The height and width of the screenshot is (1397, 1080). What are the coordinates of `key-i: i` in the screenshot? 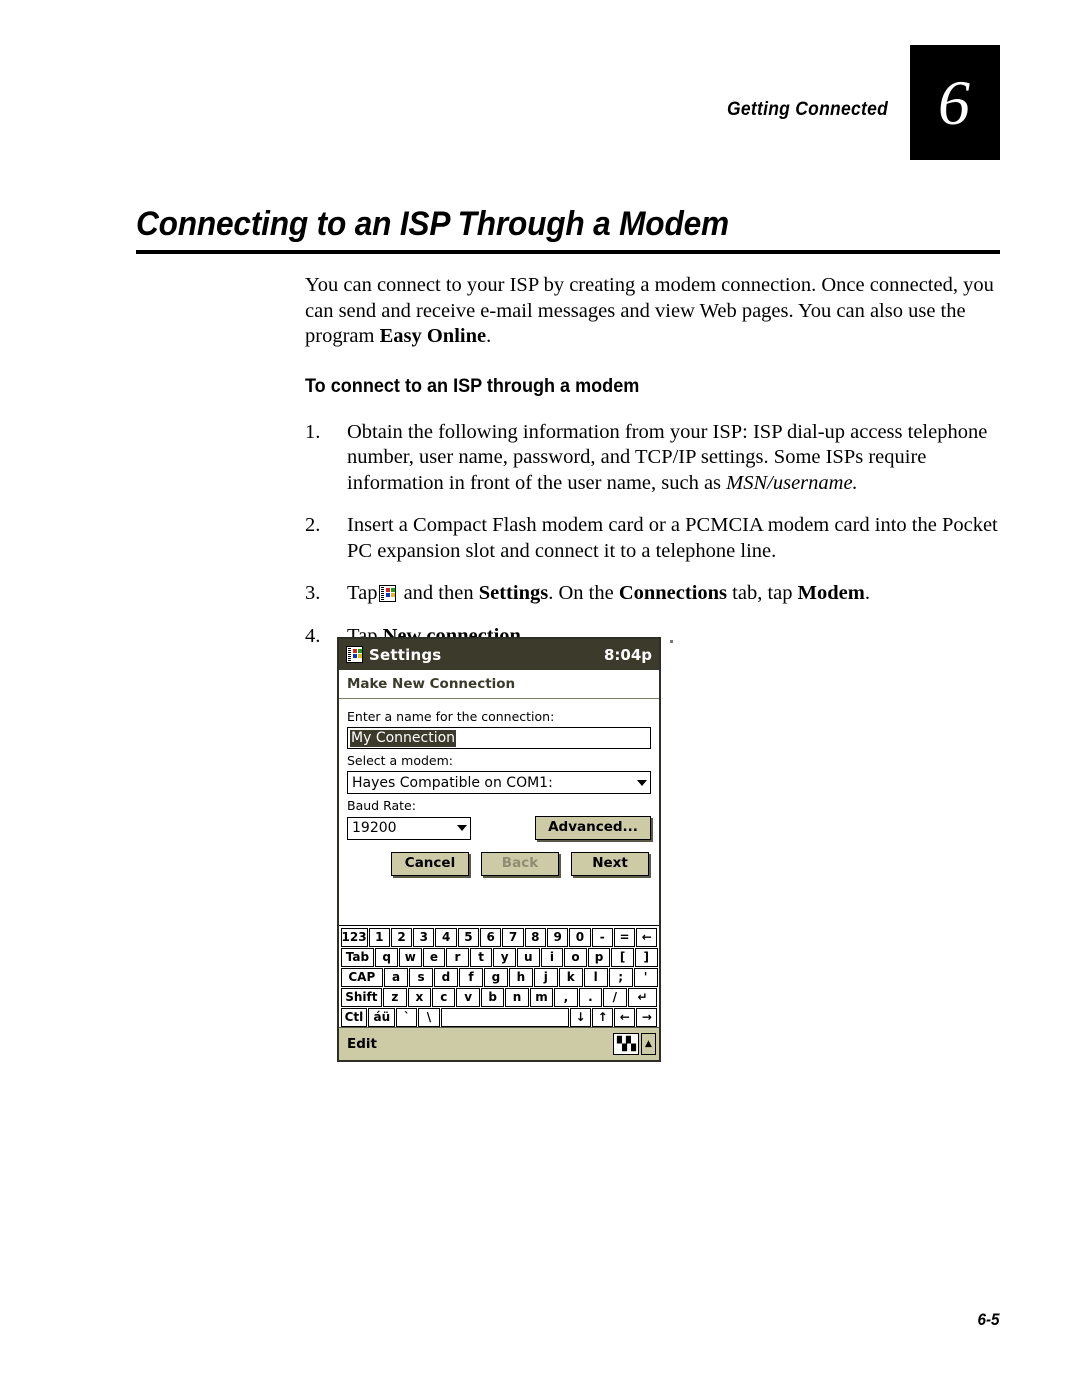 It's located at (552, 957).